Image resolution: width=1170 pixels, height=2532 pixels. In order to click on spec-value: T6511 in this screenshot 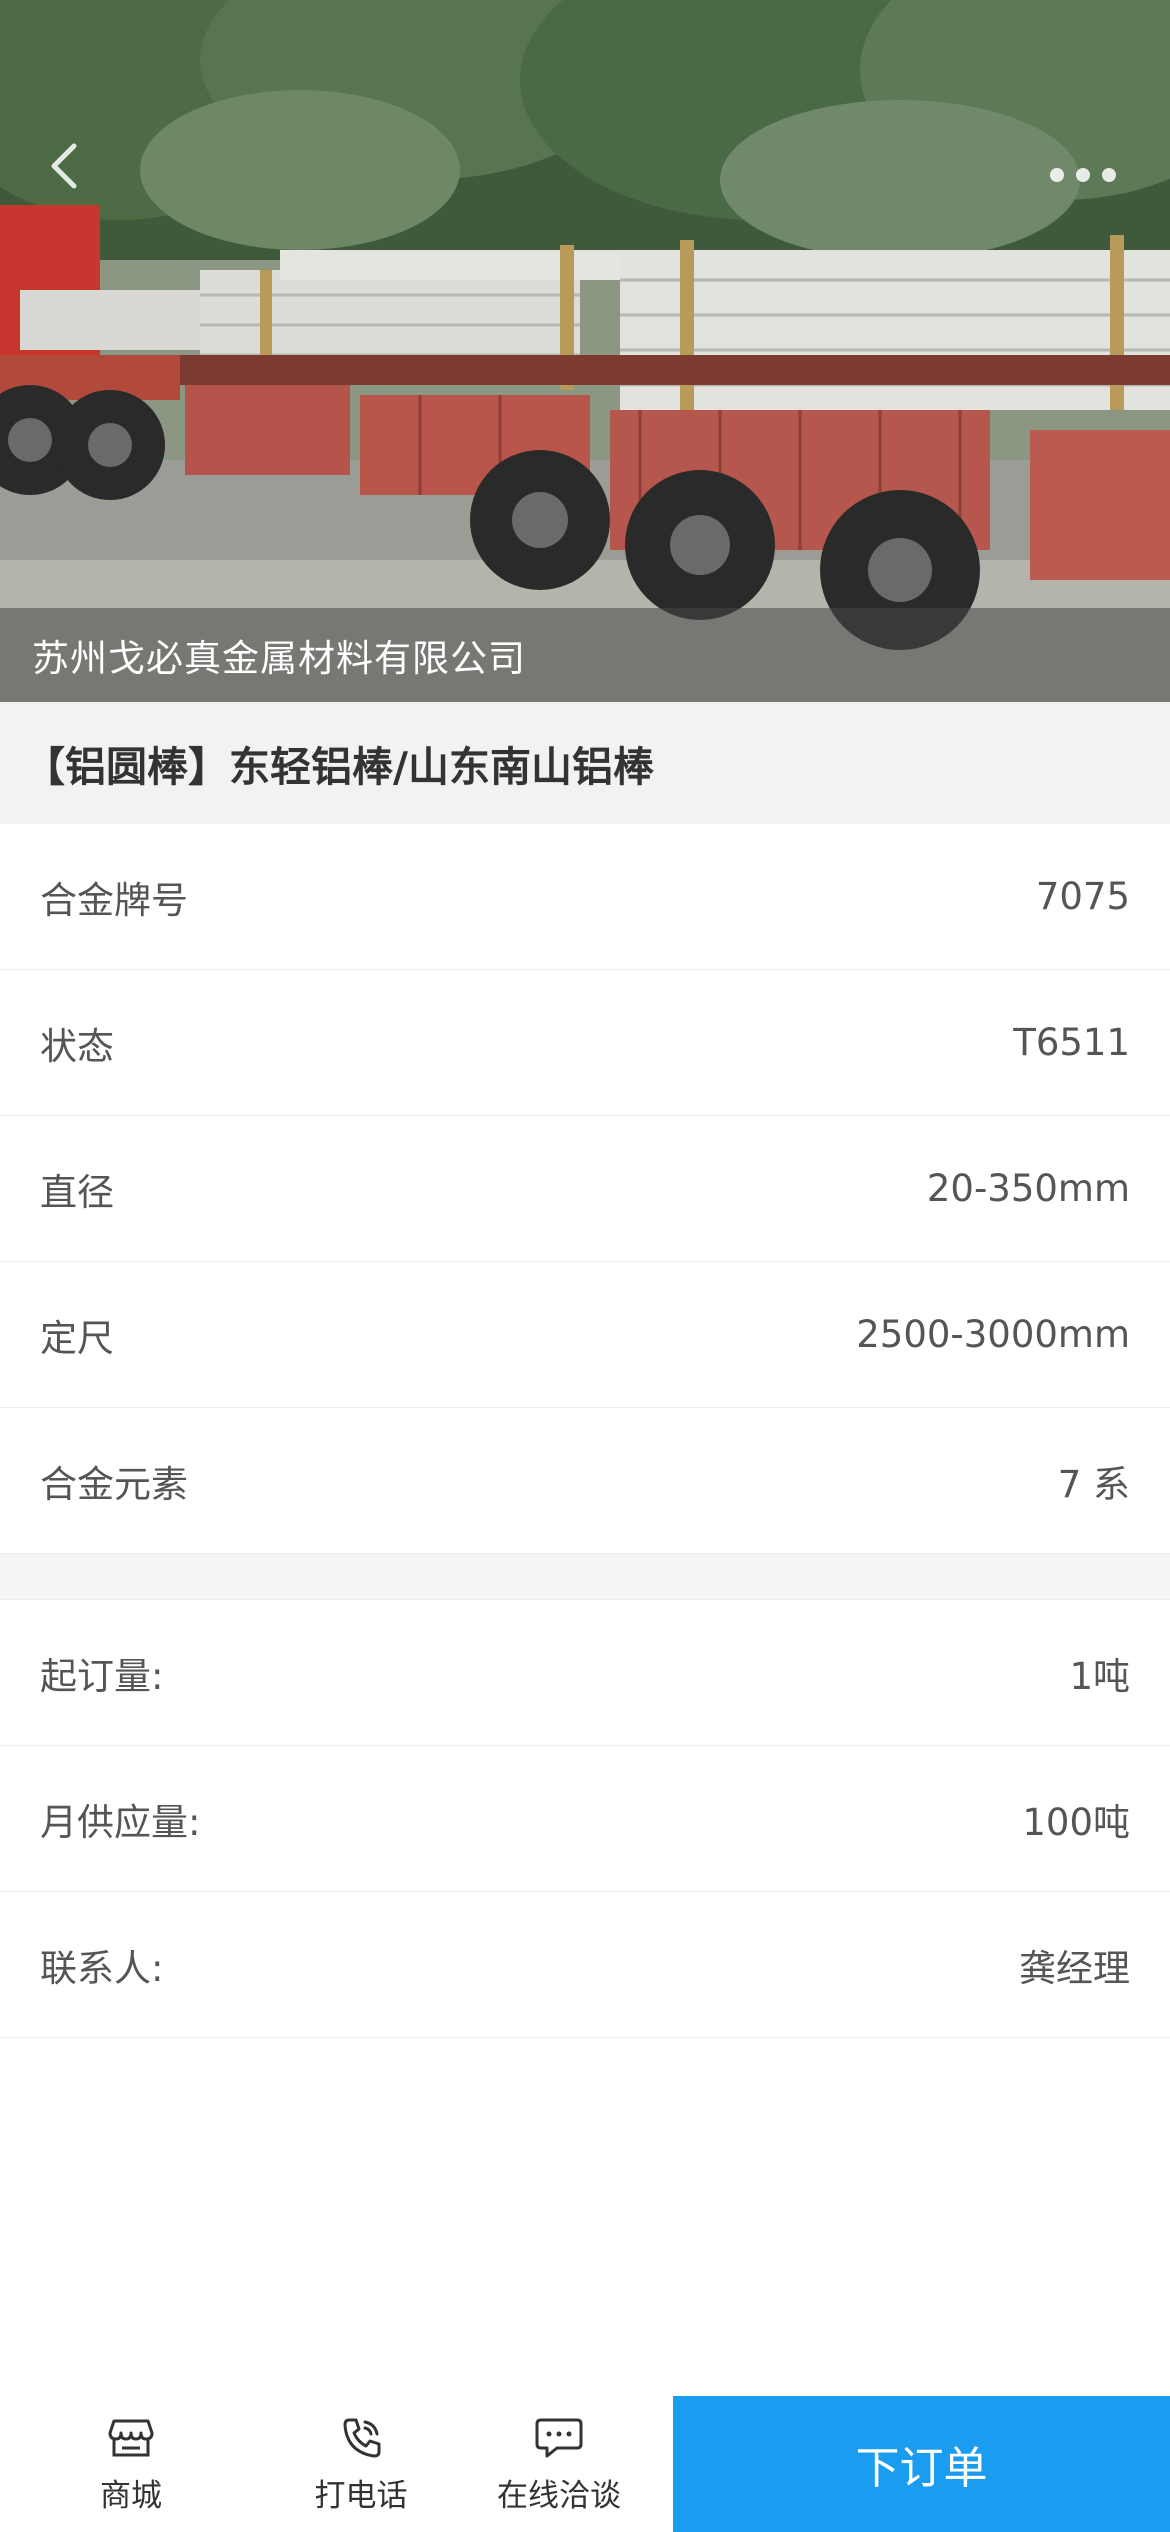, I will do `click(1071, 1042)`.